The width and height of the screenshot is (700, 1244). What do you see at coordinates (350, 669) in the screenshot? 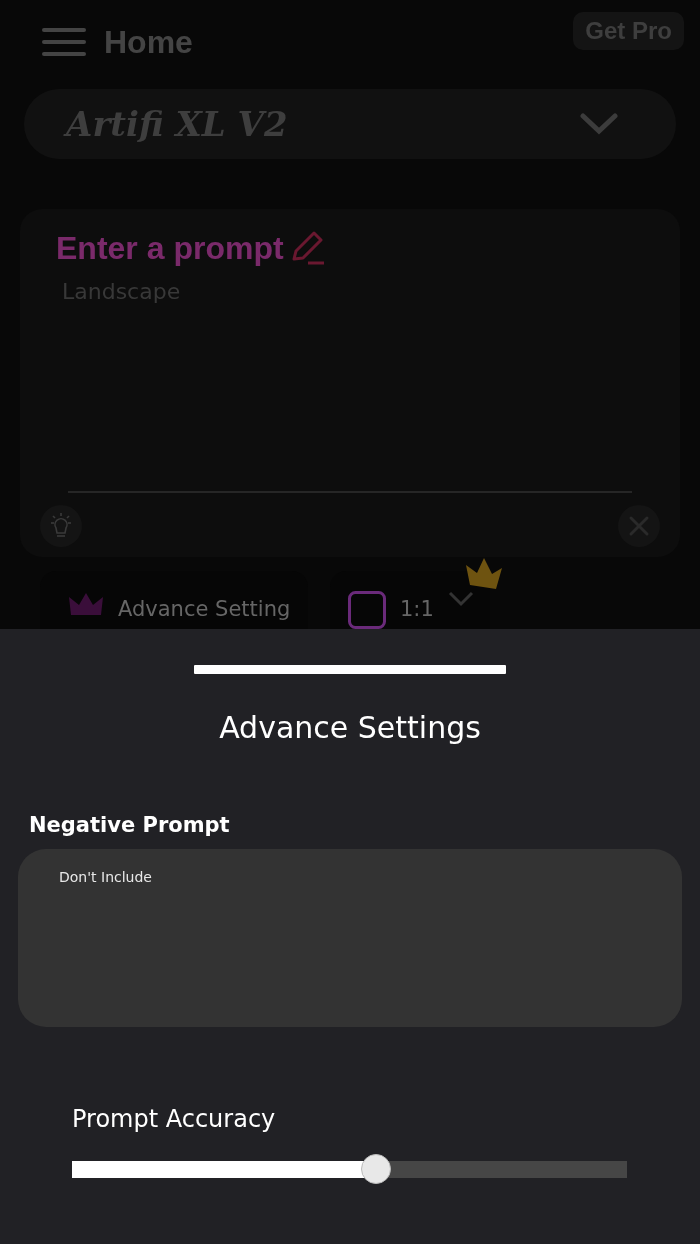
I see `drag-handle` at bounding box center [350, 669].